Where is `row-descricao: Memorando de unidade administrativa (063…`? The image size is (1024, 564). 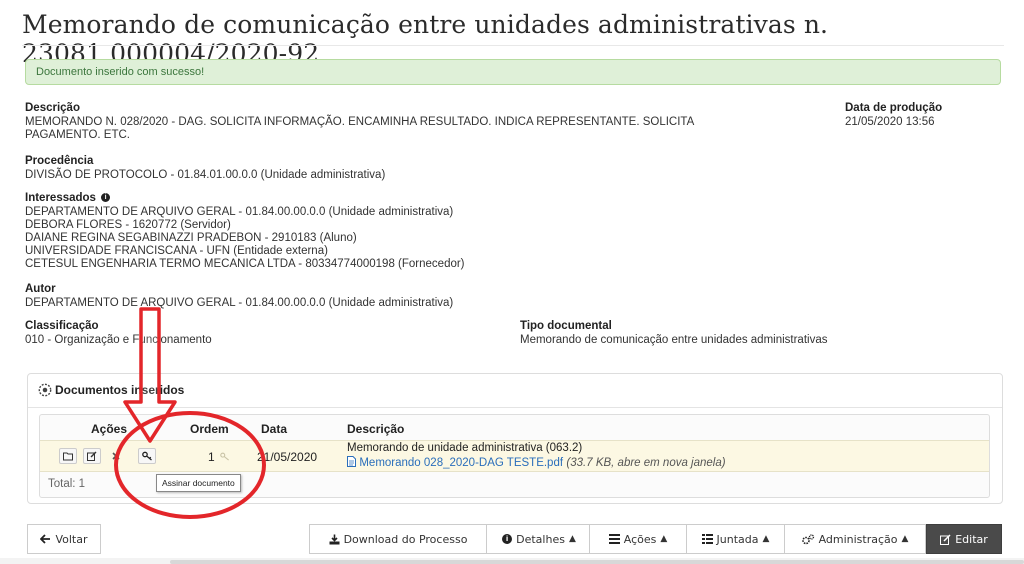
row-descricao: Memorando de unidade administrativa (063… is located at coordinates (465, 448).